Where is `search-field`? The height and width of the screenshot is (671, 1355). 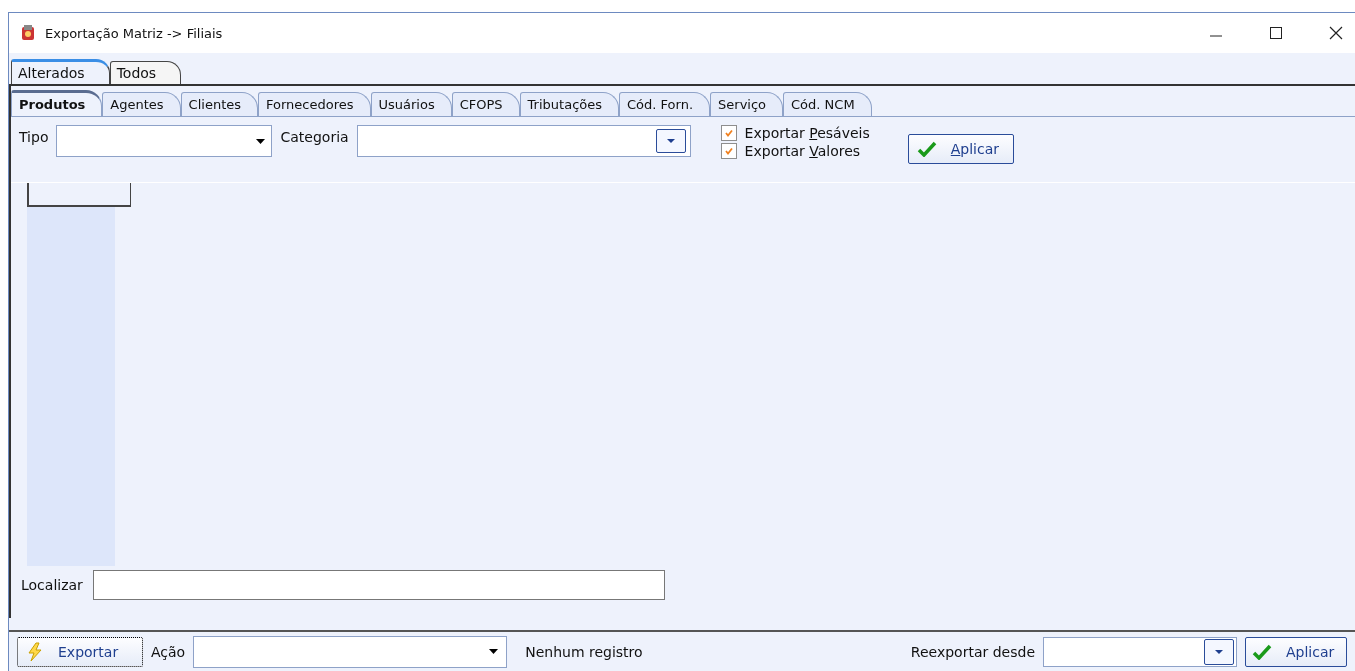 search-field is located at coordinates (378, 585).